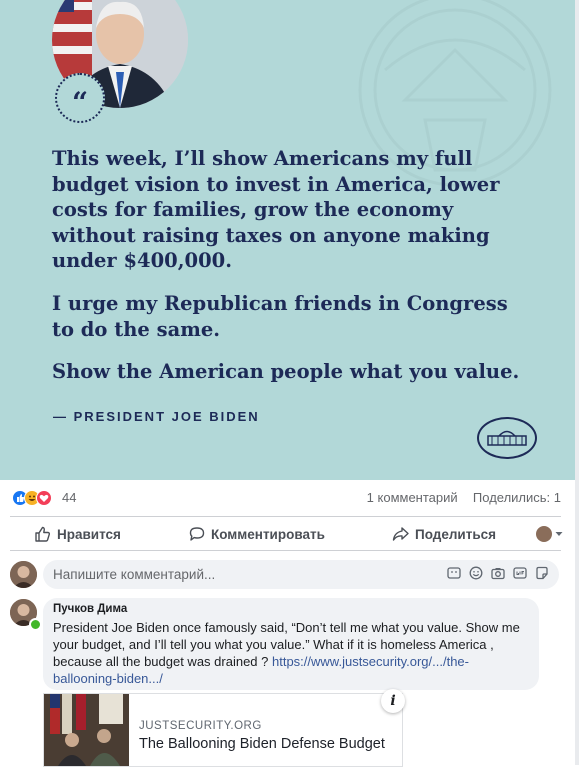 This screenshot has width=579, height=767. What do you see at coordinates (35, 624) in the screenshot?
I see `online-status-dot` at bounding box center [35, 624].